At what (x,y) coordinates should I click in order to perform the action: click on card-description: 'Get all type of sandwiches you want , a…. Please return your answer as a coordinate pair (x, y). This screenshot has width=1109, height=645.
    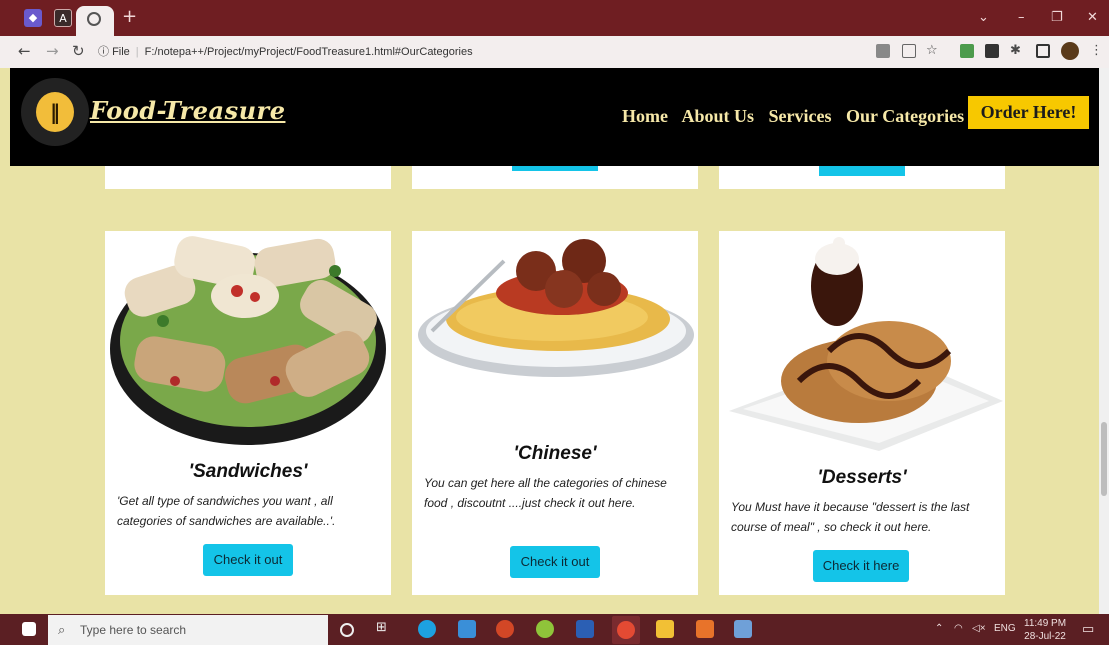
    Looking at the image, I should click on (226, 511).